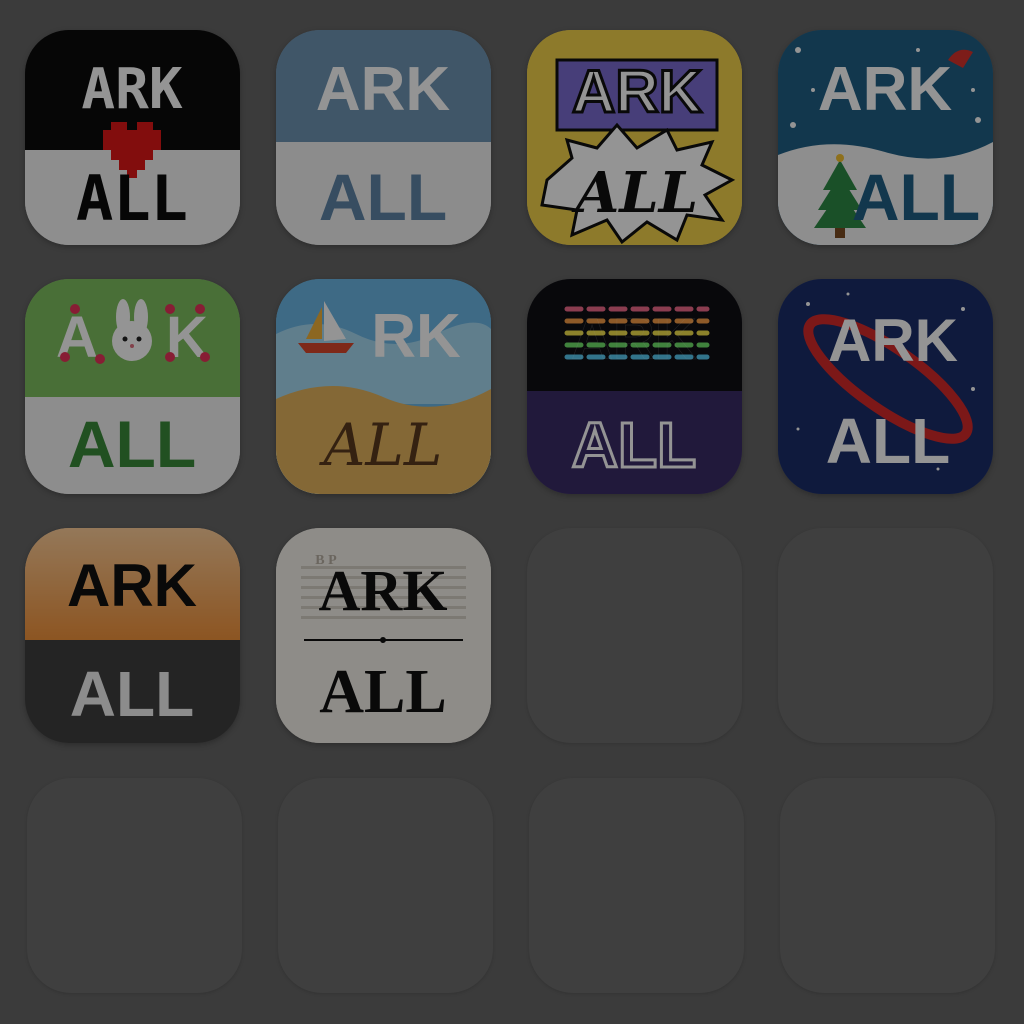 Image resolution: width=1024 pixels, height=1024 pixels. Describe the element at coordinates (634, 137) in the screenshot. I see `icon-option-comic: ARK ALL` at that location.